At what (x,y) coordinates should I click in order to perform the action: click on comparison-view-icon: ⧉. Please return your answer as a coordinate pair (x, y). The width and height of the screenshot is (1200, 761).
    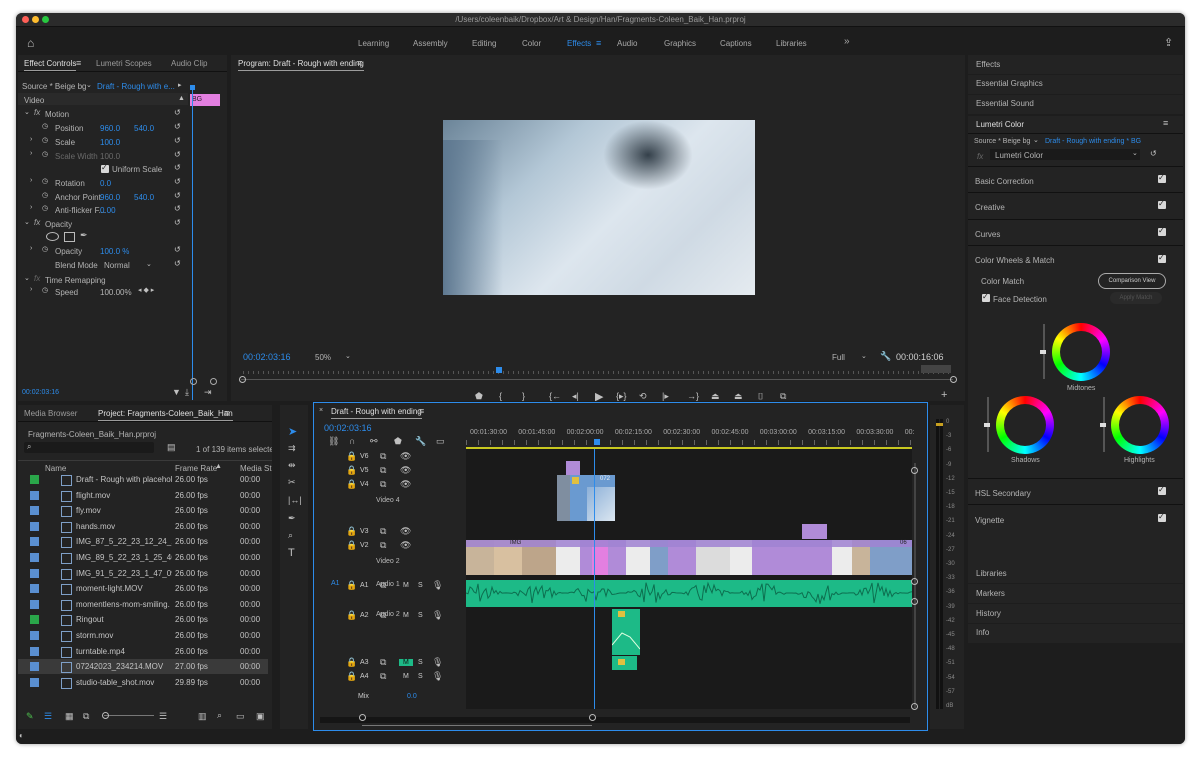
    Looking at the image, I should click on (783, 396).